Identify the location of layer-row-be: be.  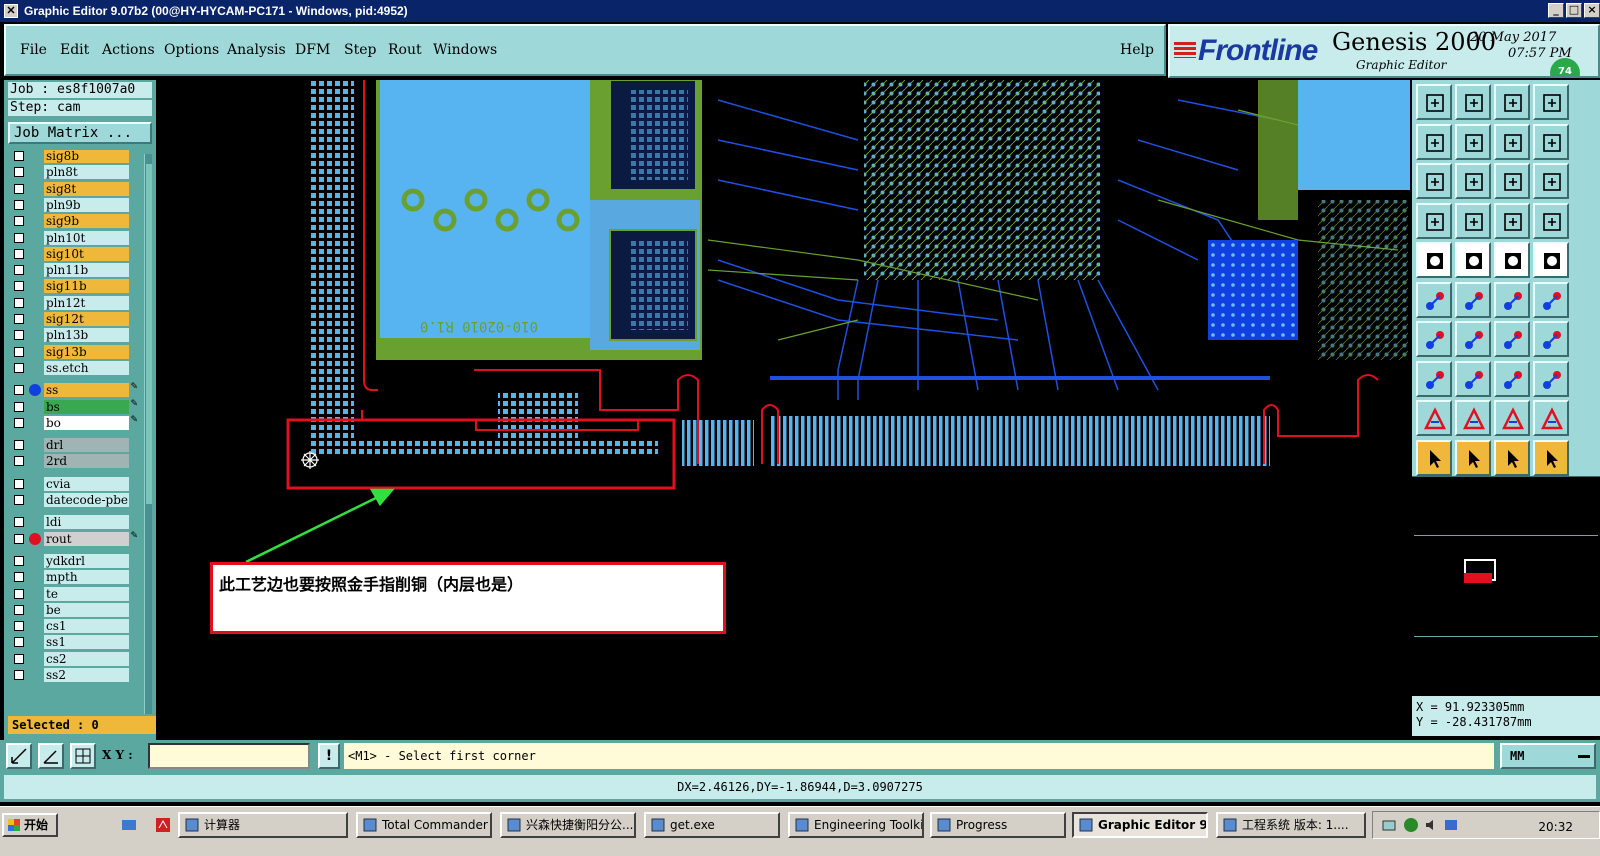
(75, 610).